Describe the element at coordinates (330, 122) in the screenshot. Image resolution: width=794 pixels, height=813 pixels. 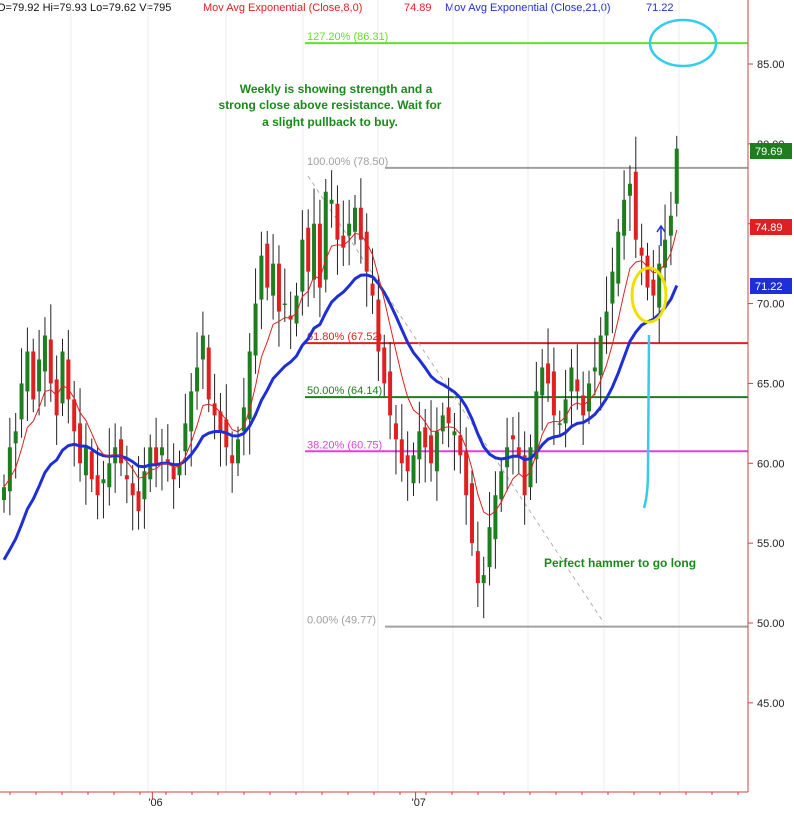
I see `annotation-line-3: a slight pullback to buy.` at that location.